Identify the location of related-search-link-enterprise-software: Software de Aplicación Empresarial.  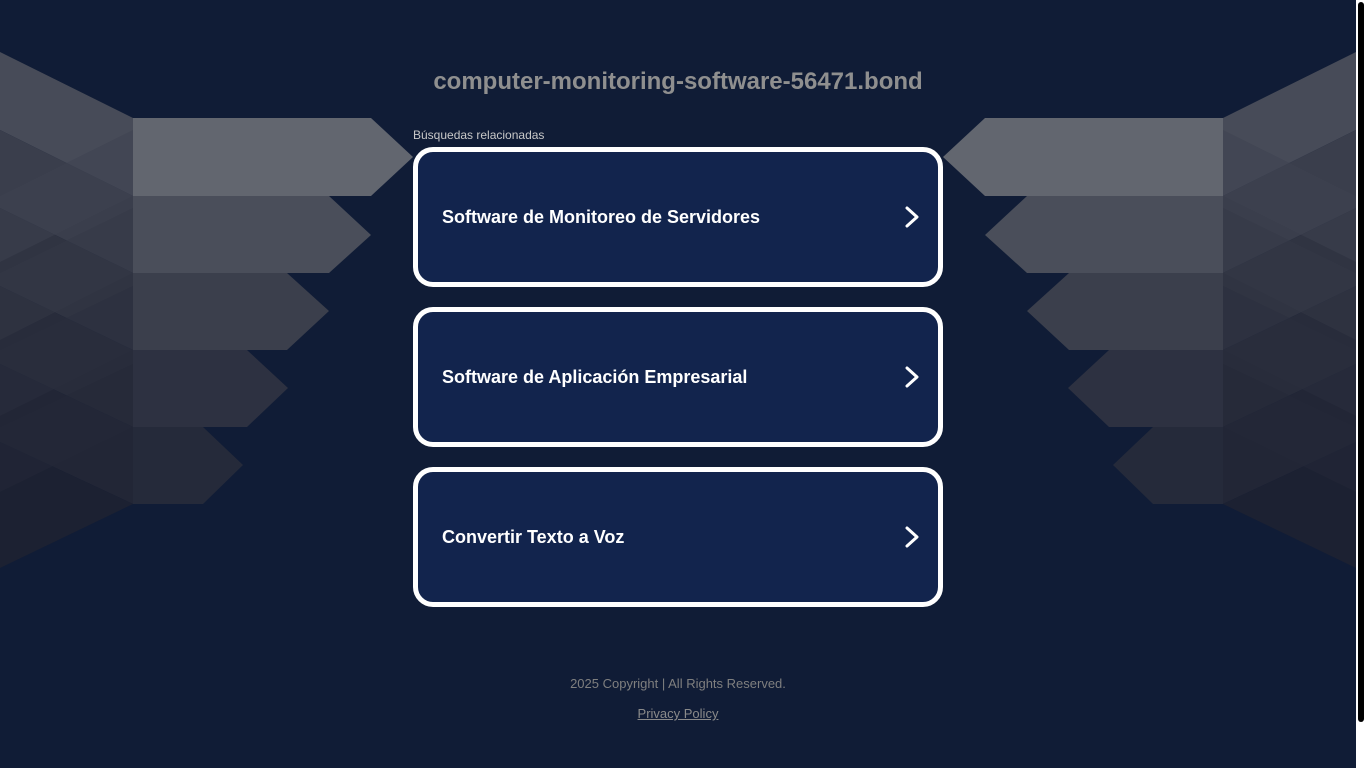
(678, 377).